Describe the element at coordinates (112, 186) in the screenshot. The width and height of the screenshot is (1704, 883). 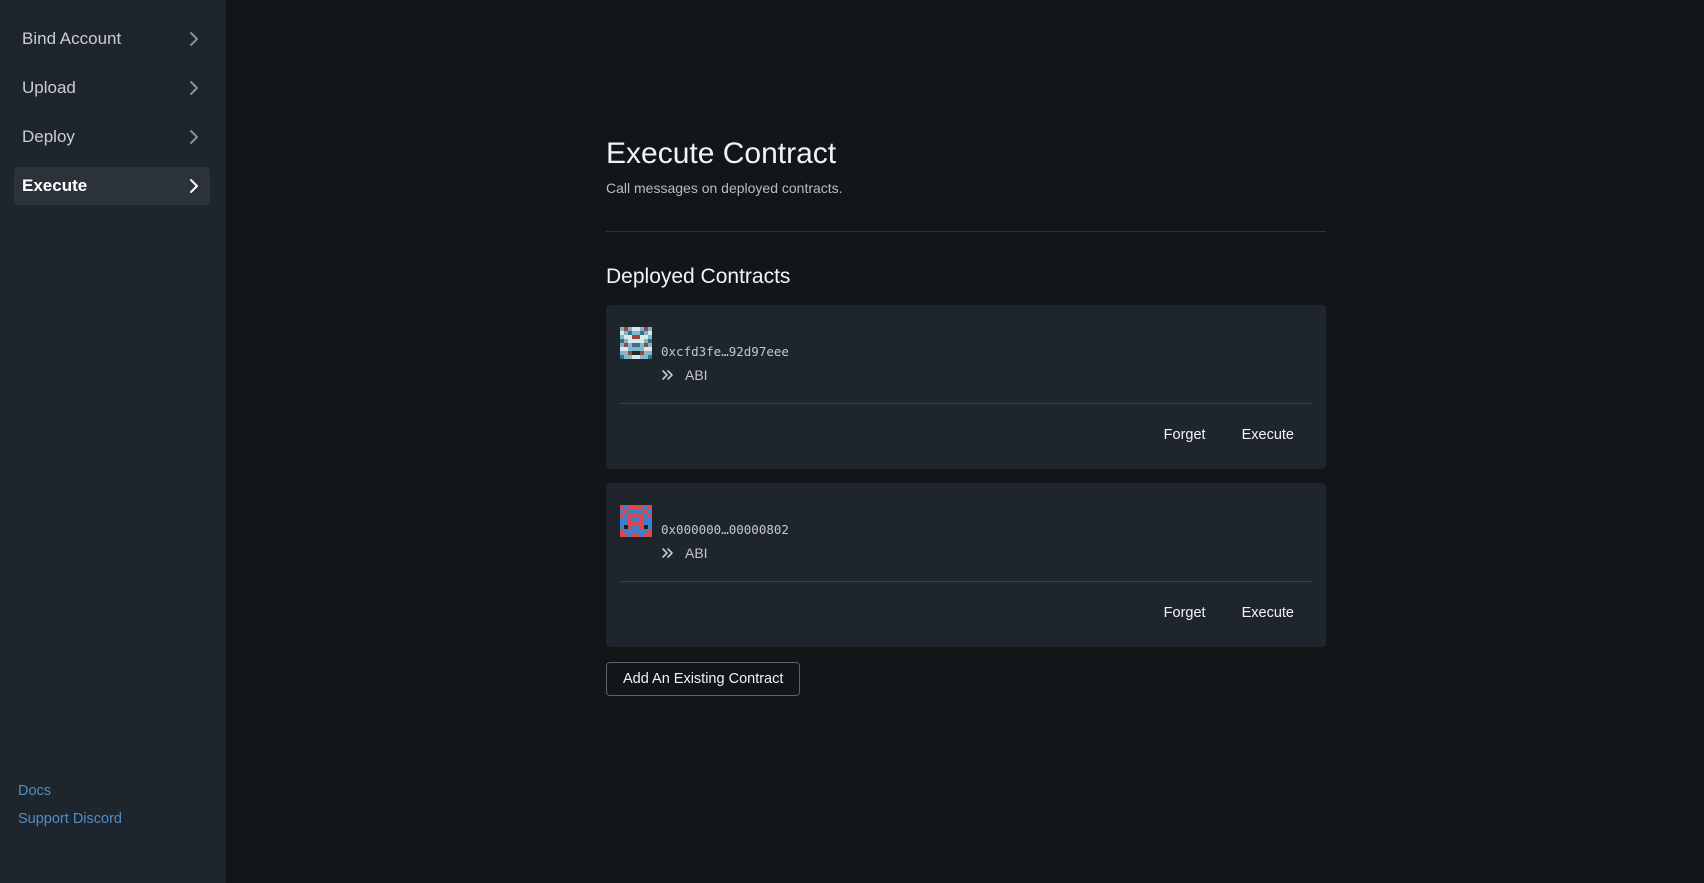
I see `sidebar-item-execute: Execute` at that location.